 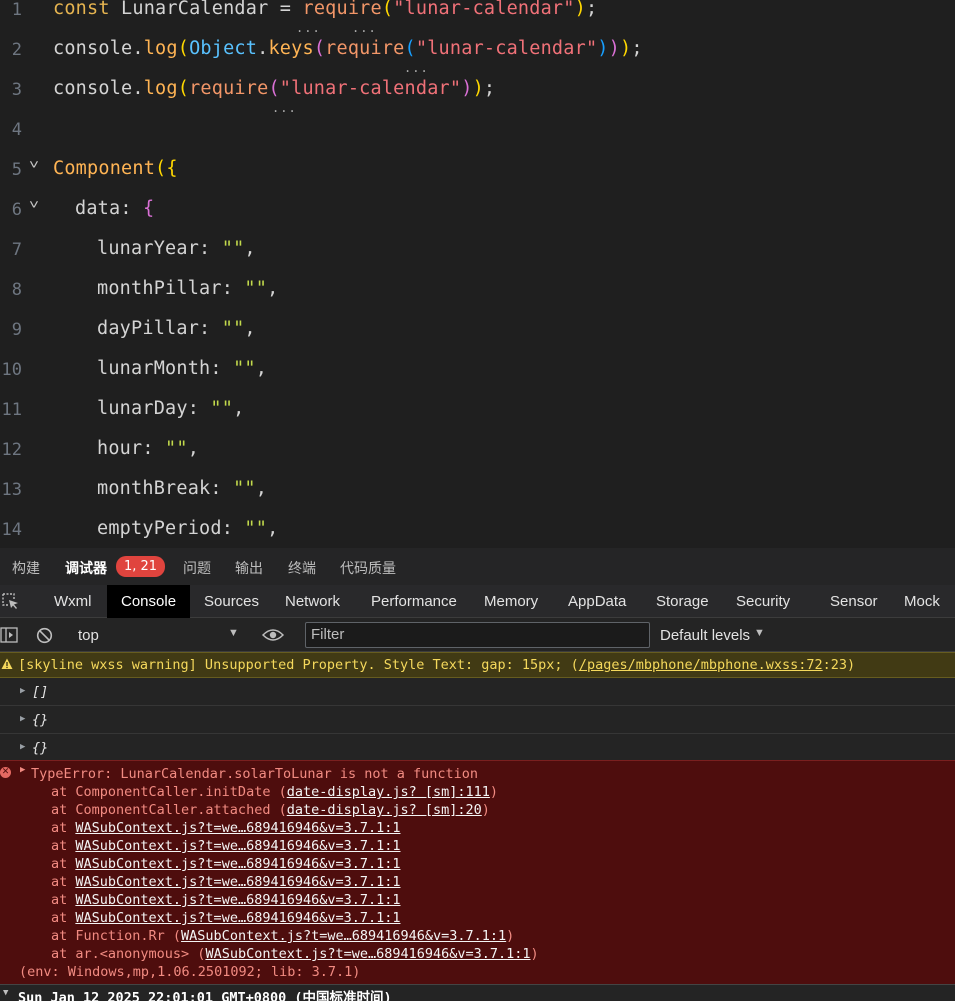 What do you see at coordinates (477, 376) in the screenshot?
I see `code-line: 10 lunarMonth: "",` at bounding box center [477, 376].